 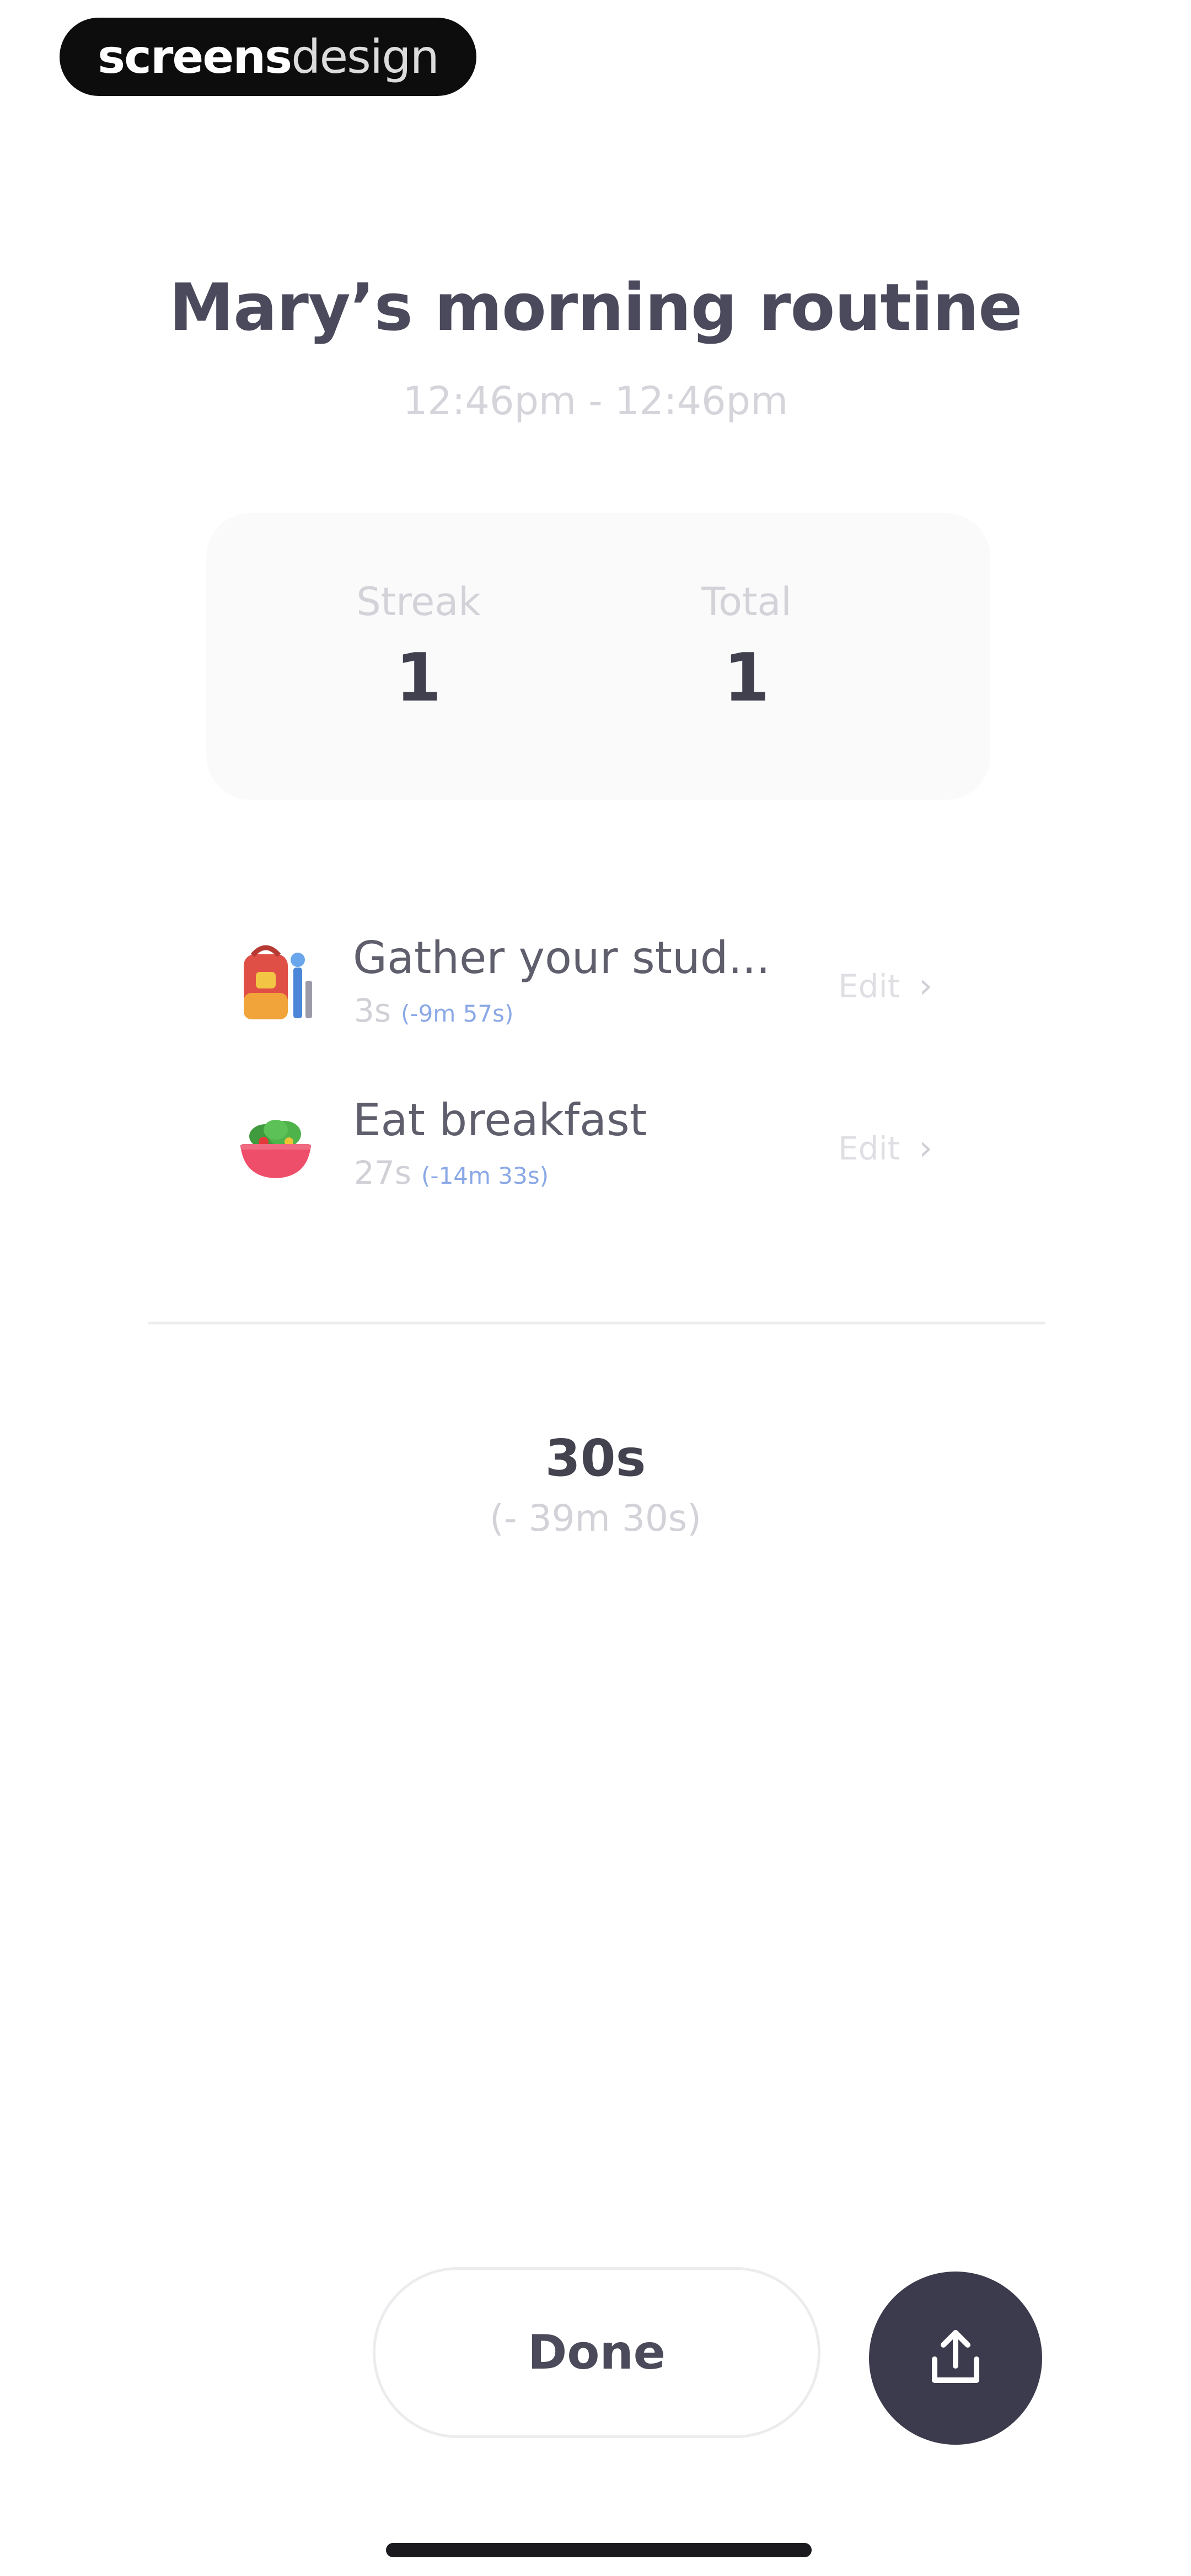 I want to click on watermark-text: screensdesign, so click(x=268, y=57).